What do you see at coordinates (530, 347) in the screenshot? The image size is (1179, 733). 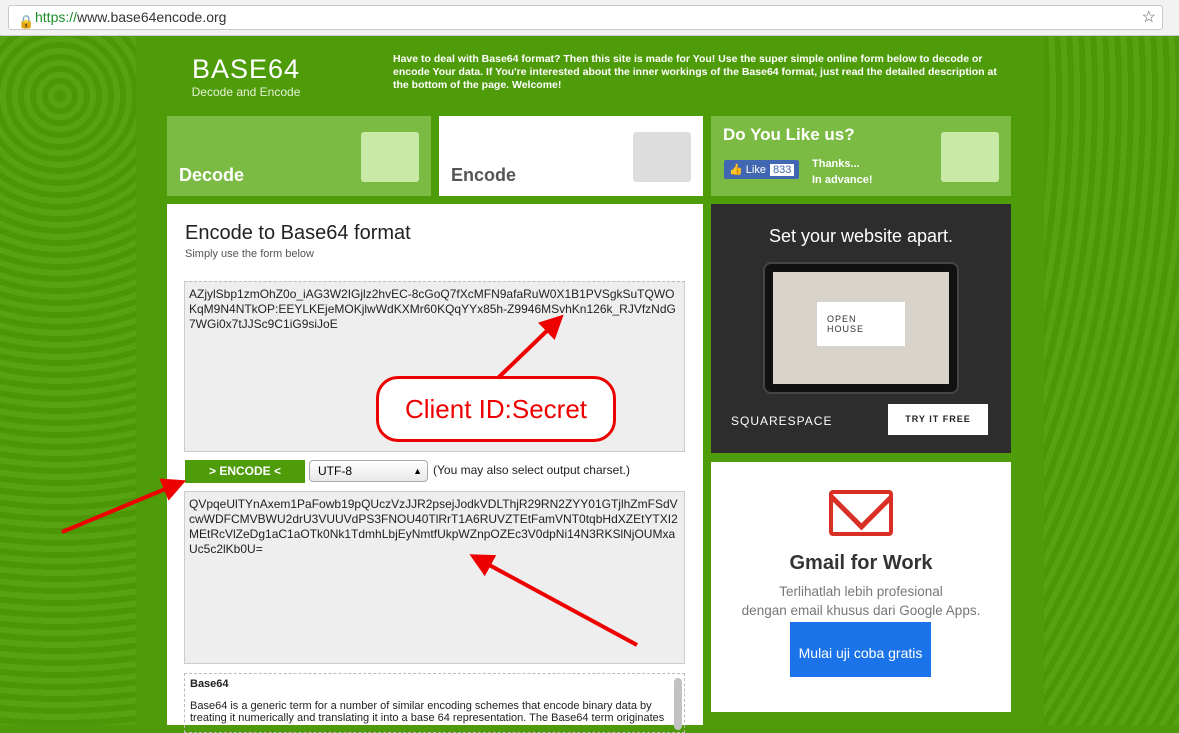 I see `arrow-to-input` at bounding box center [530, 347].